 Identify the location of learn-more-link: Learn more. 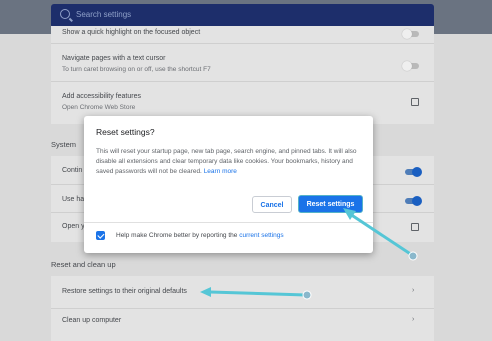
(220, 171).